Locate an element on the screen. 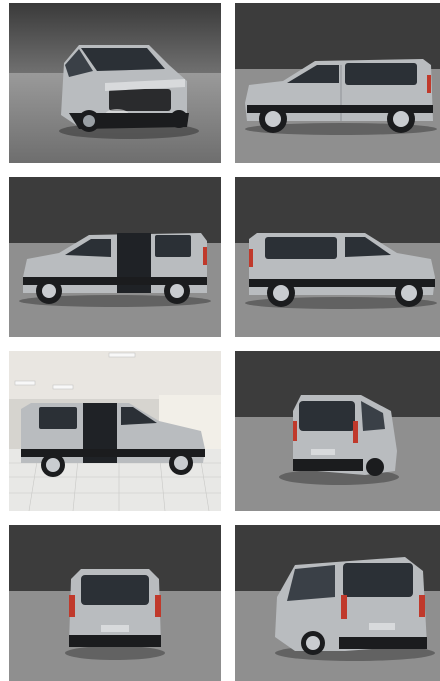 The image size is (440, 681). gallery-thumbnail-rear is located at coordinates (115, 603).